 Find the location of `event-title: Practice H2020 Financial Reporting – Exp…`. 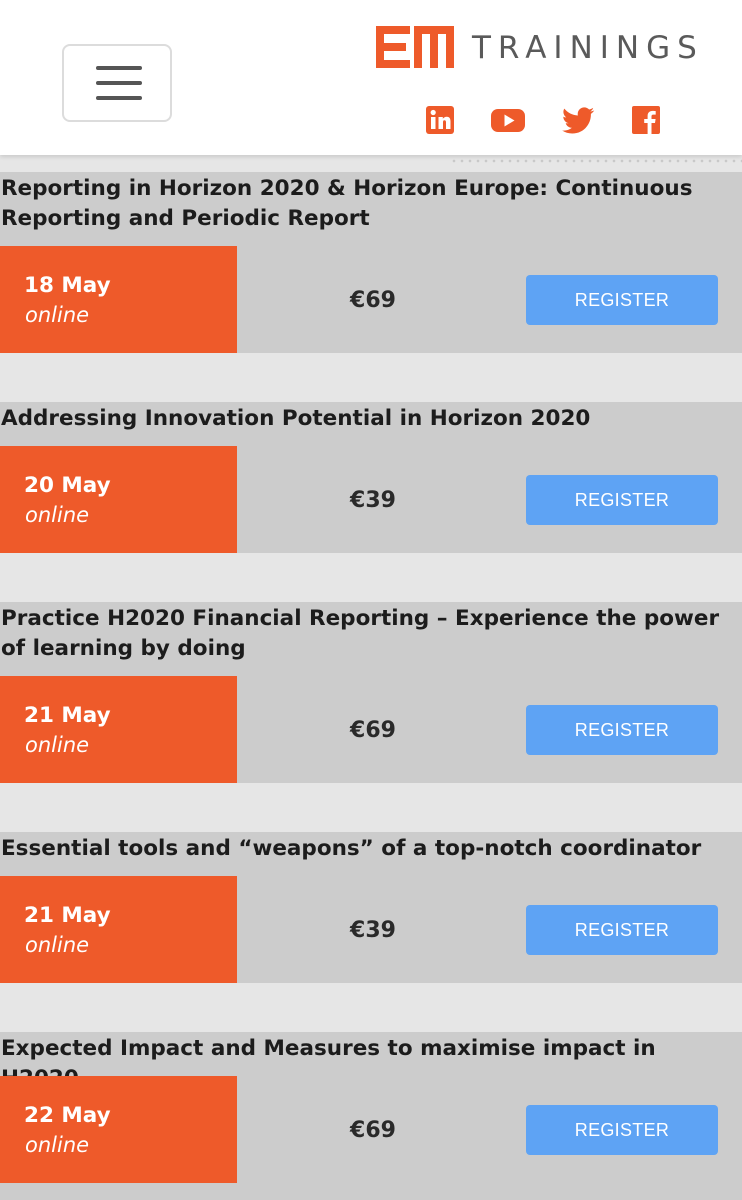

event-title: Practice H2020 Financial Reporting – Exp… is located at coordinates (366, 634).